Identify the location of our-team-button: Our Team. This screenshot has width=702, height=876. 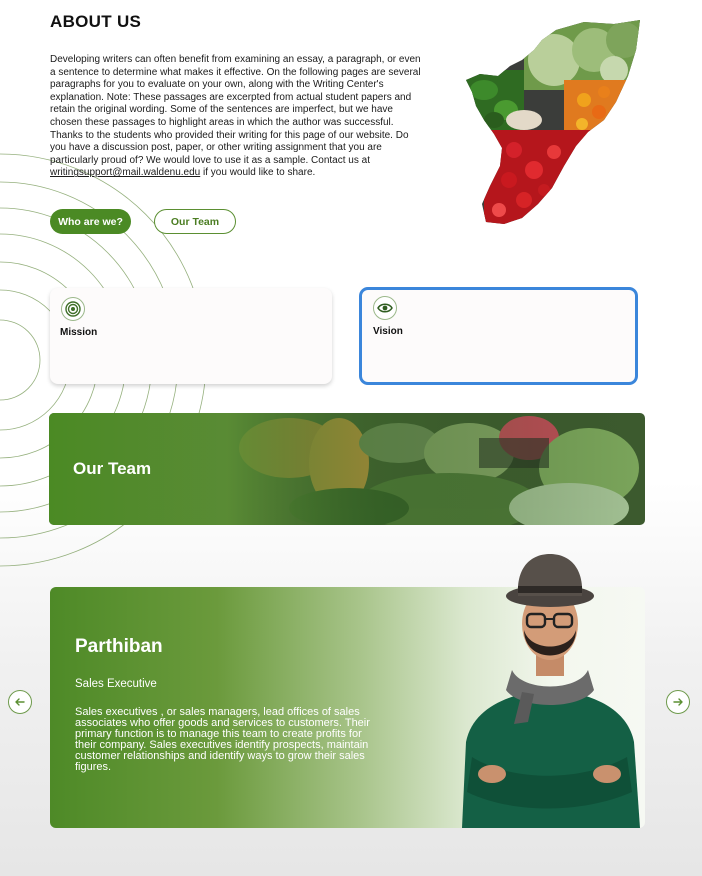
(195, 221).